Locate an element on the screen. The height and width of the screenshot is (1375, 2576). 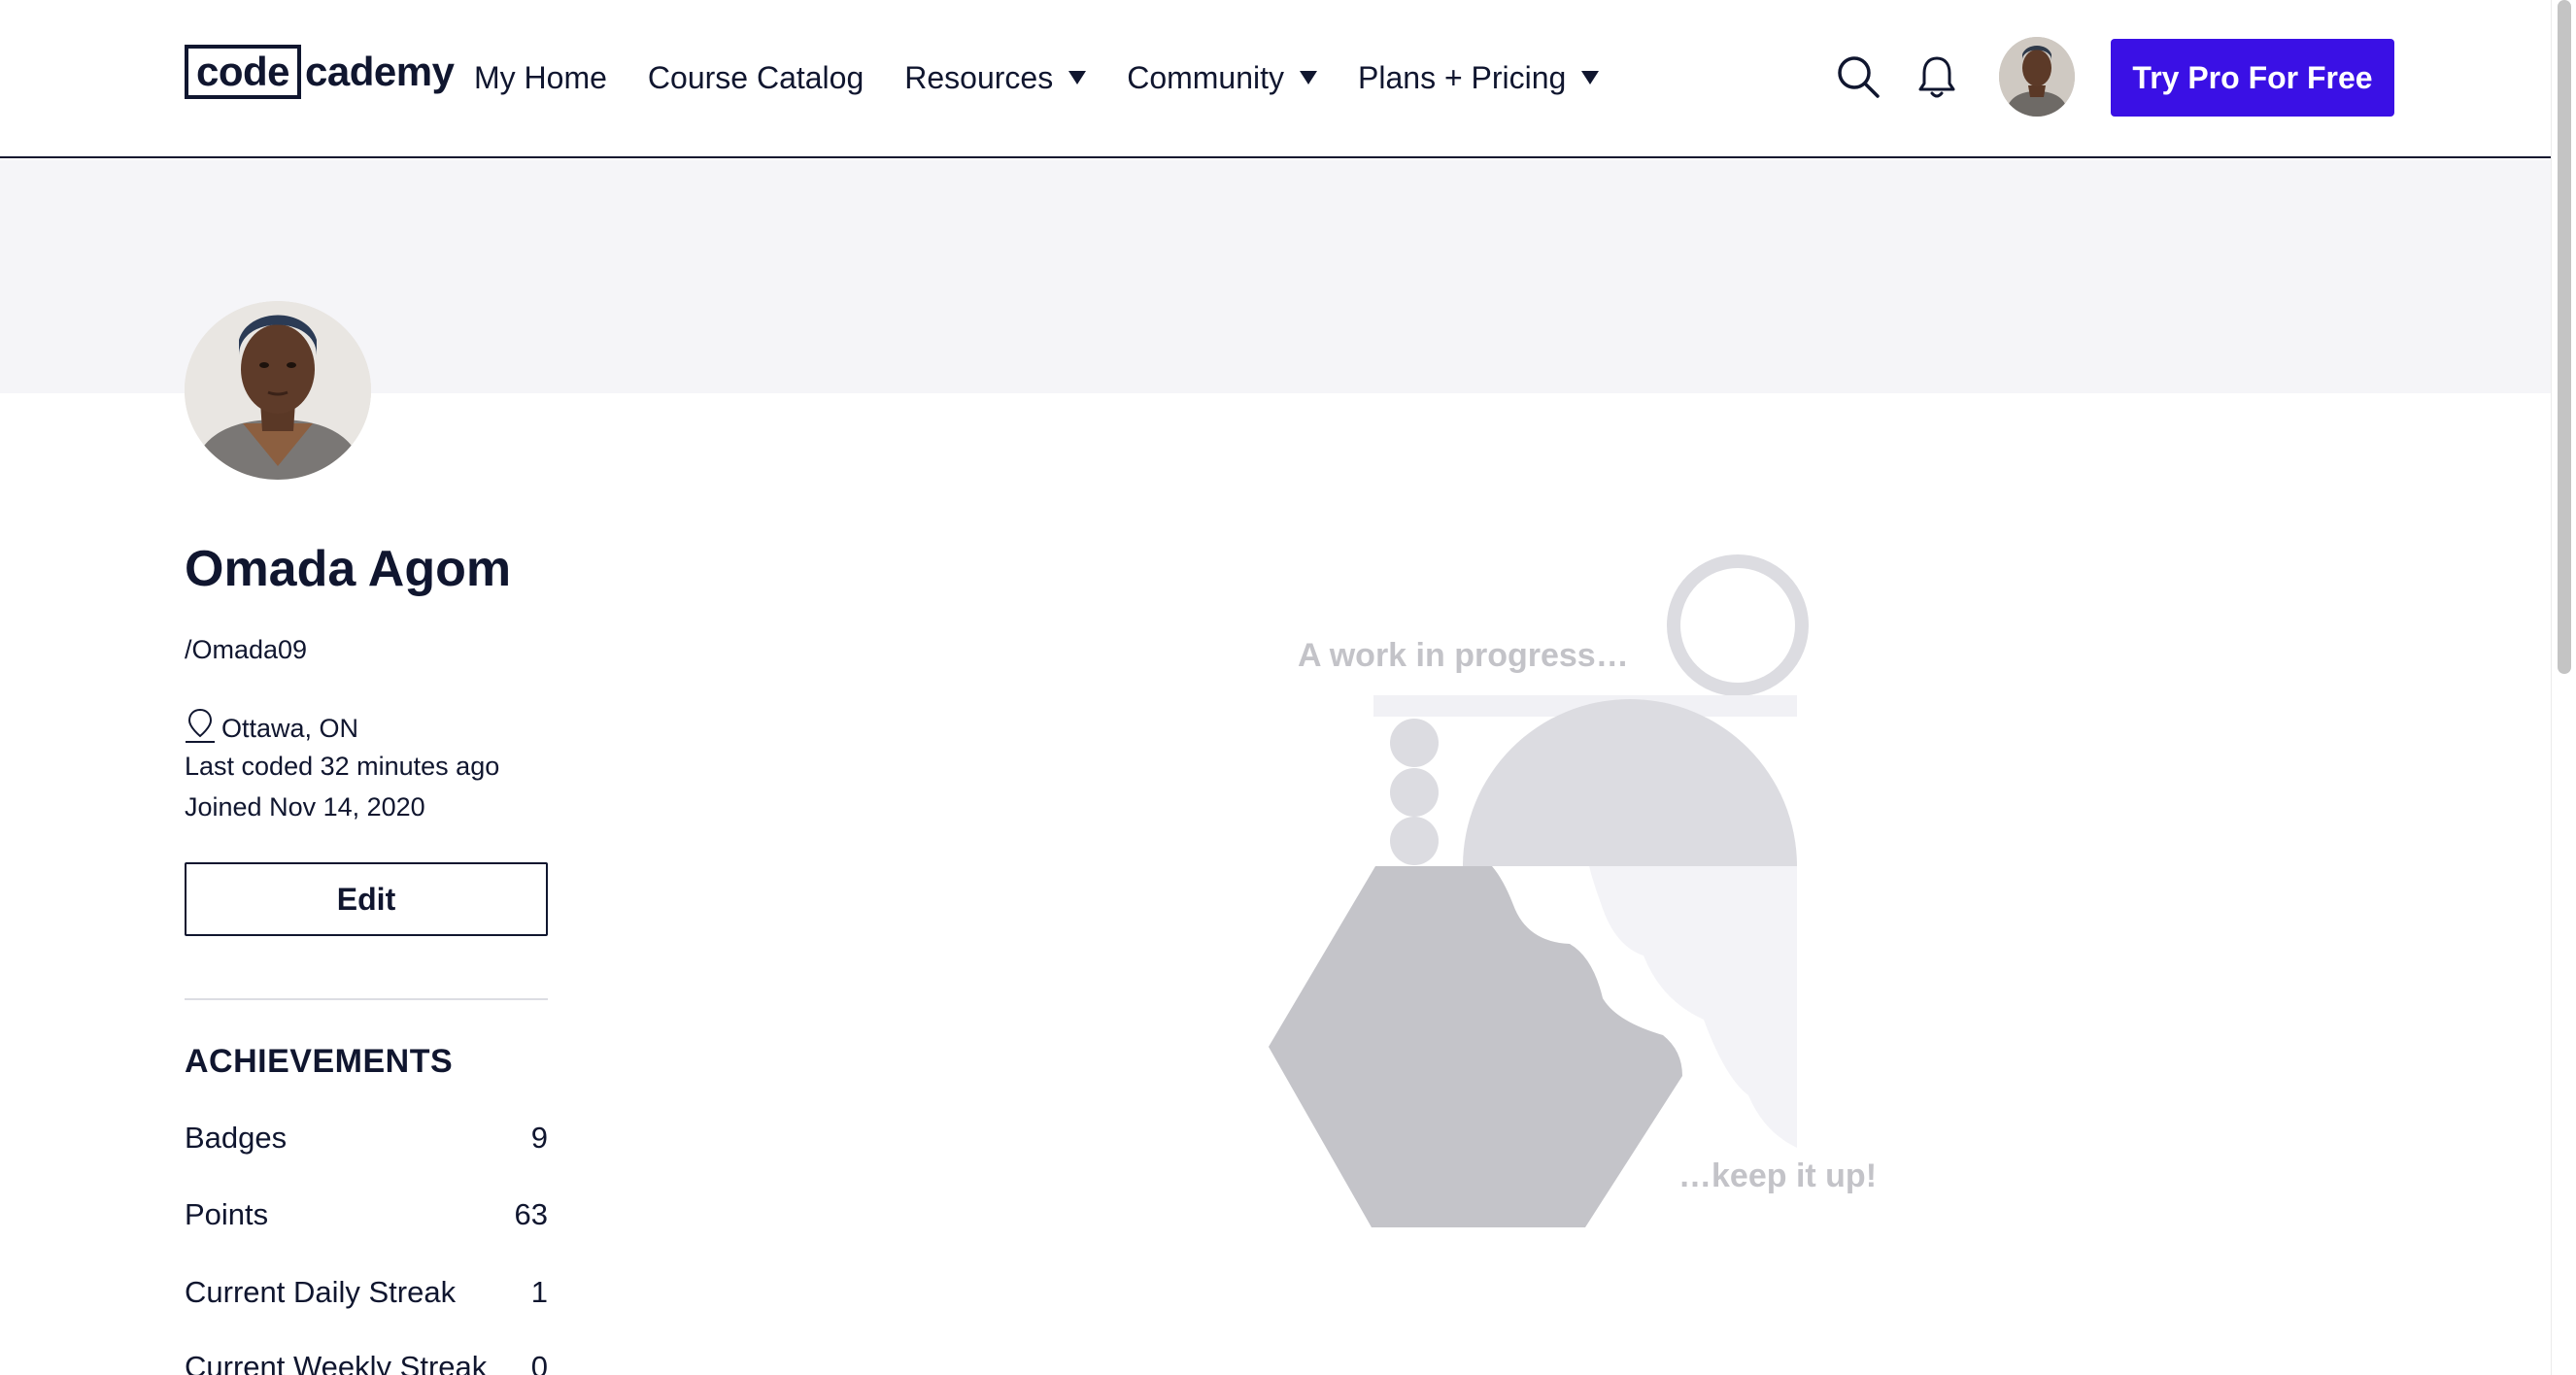
nav-community-label: Community is located at coordinates (1206, 77).